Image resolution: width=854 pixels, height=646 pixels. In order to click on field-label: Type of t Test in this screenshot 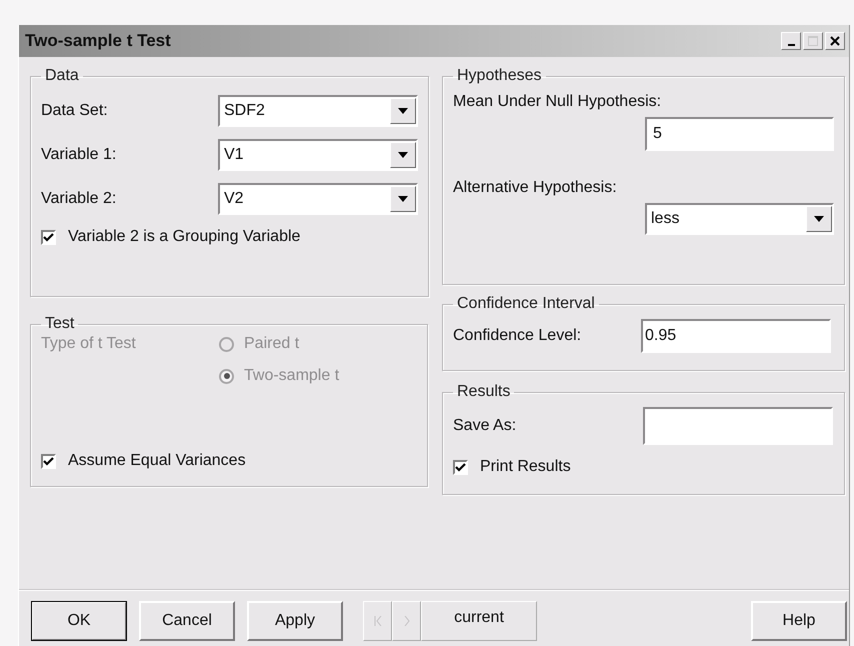, I will do `click(89, 344)`.